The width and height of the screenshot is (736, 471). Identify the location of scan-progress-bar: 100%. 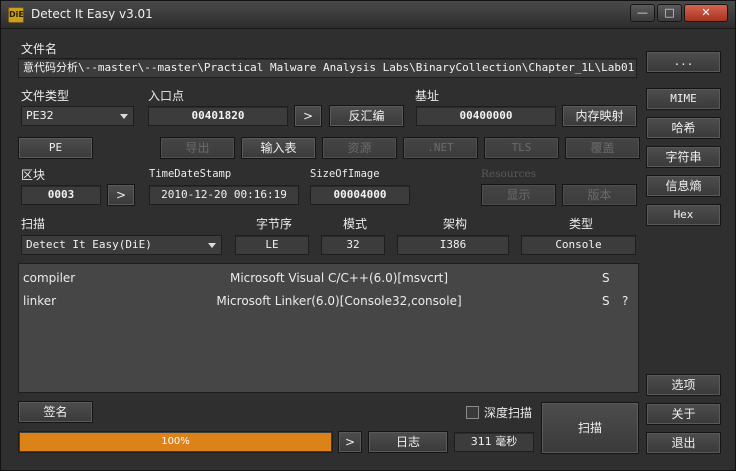
(175, 442).